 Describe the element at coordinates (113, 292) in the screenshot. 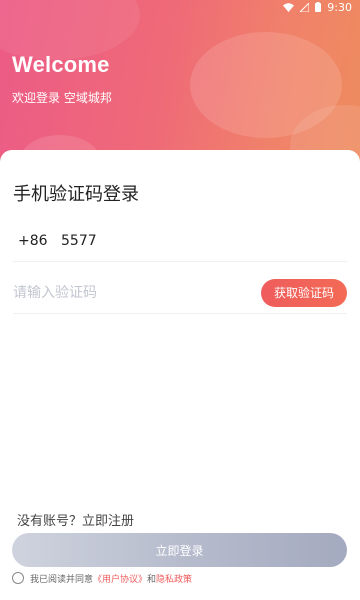

I see `verification-code-input` at that location.